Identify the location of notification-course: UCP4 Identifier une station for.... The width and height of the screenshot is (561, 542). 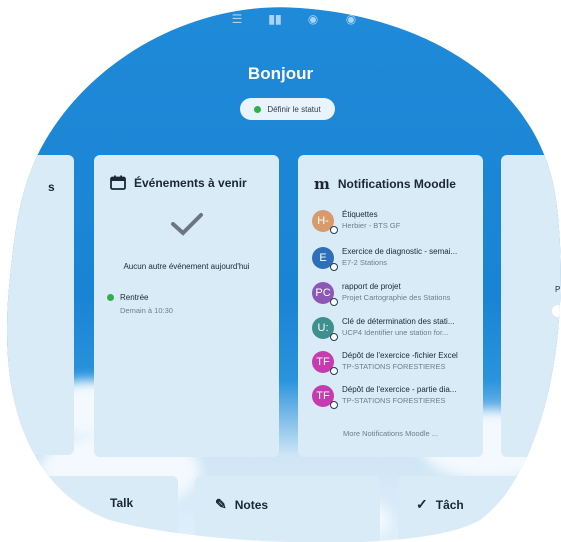
(395, 332).